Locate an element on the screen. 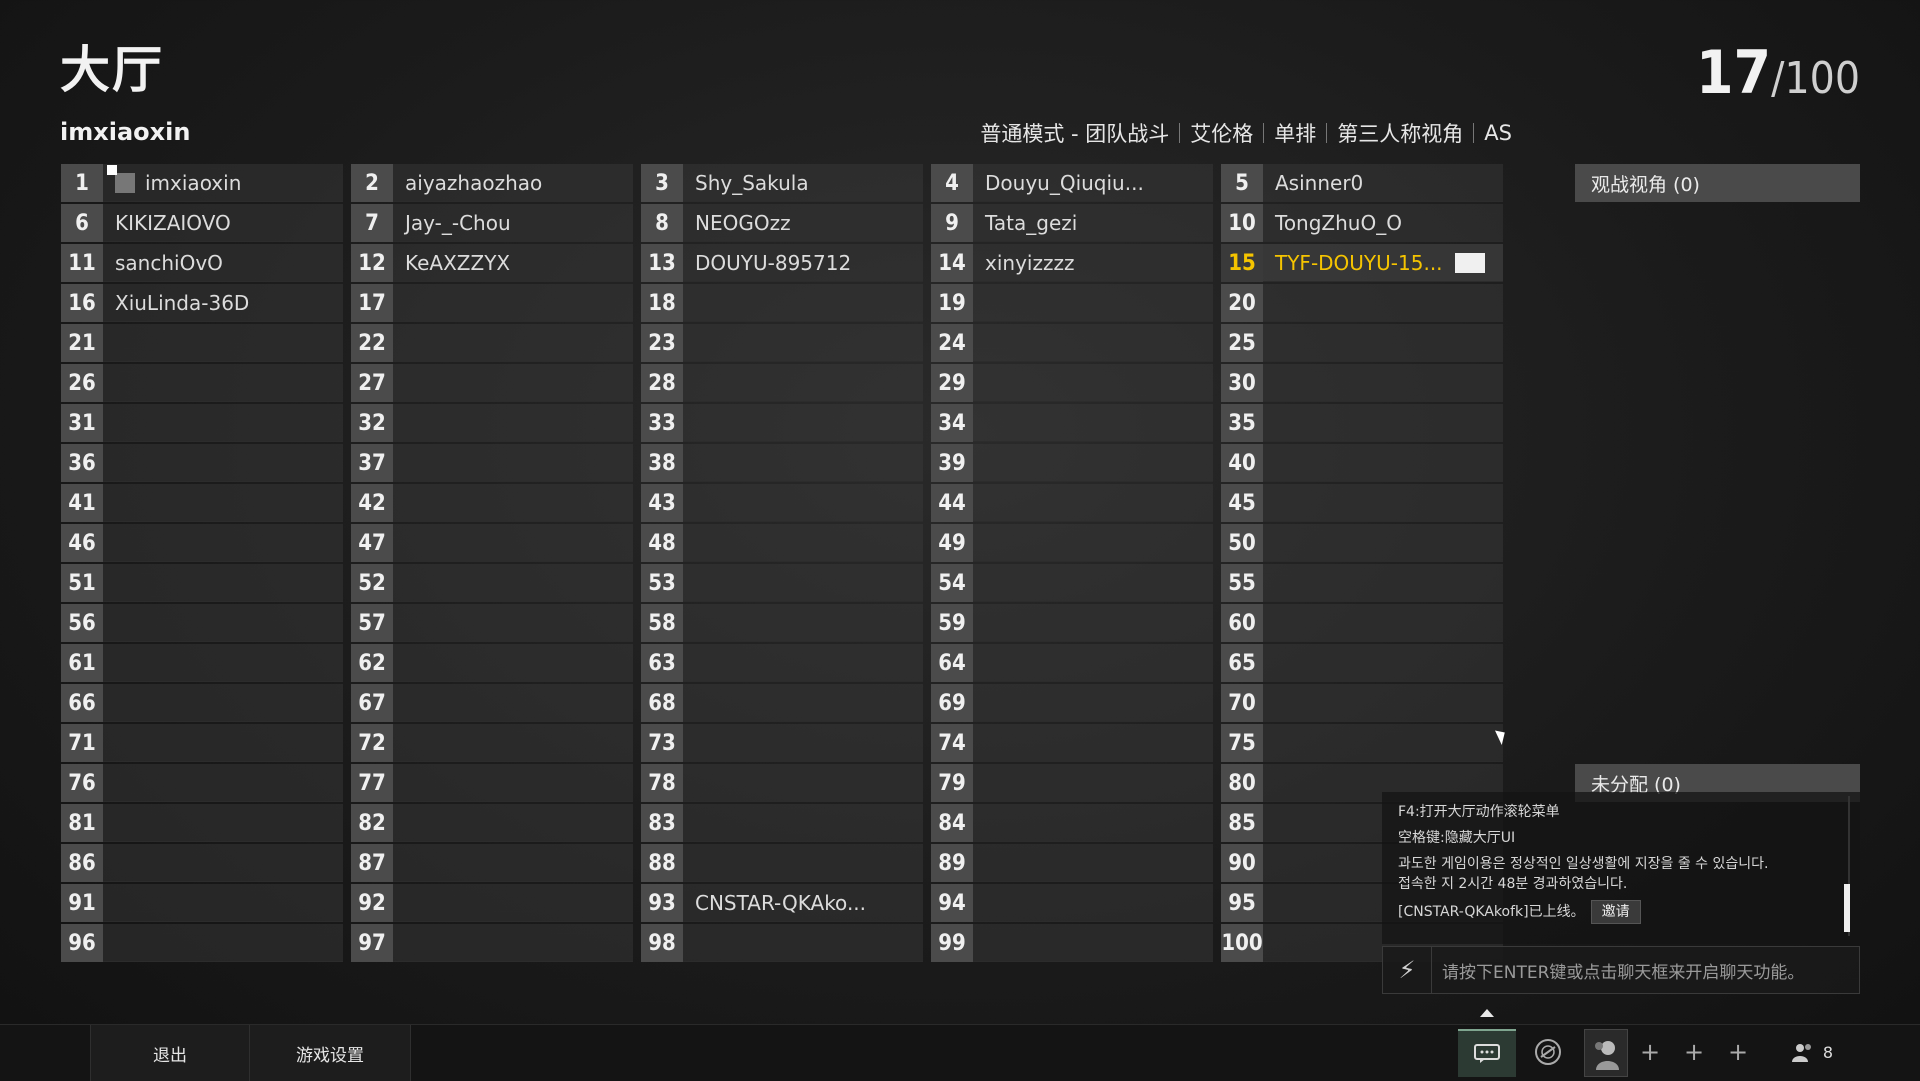 This screenshot has width=1920, height=1081. player-slot: 12 KeAXZZYX is located at coordinates (496, 263).